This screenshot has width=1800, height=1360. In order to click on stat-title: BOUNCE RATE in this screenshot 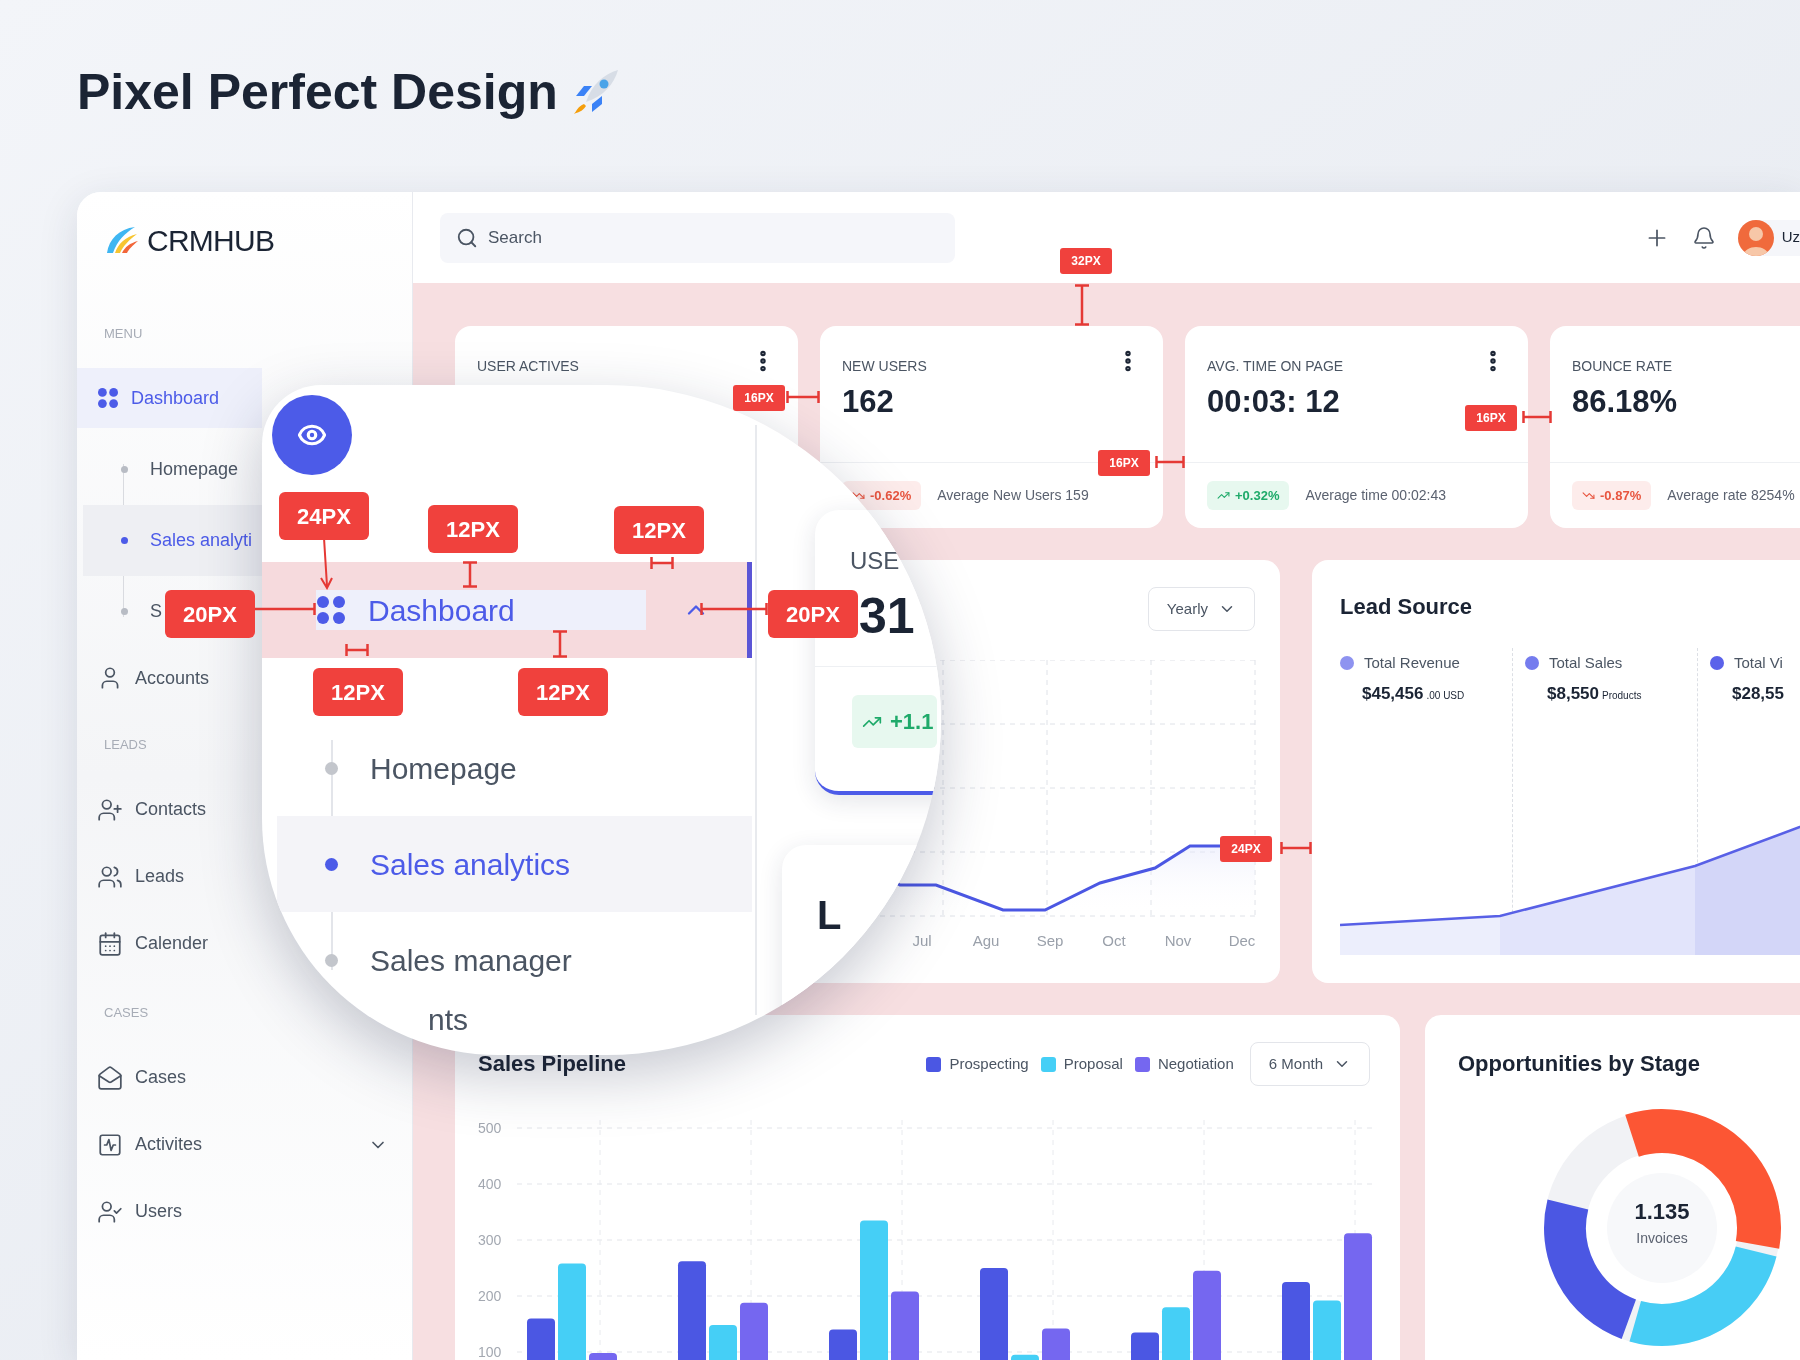, I will do `click(1622, 366)`.